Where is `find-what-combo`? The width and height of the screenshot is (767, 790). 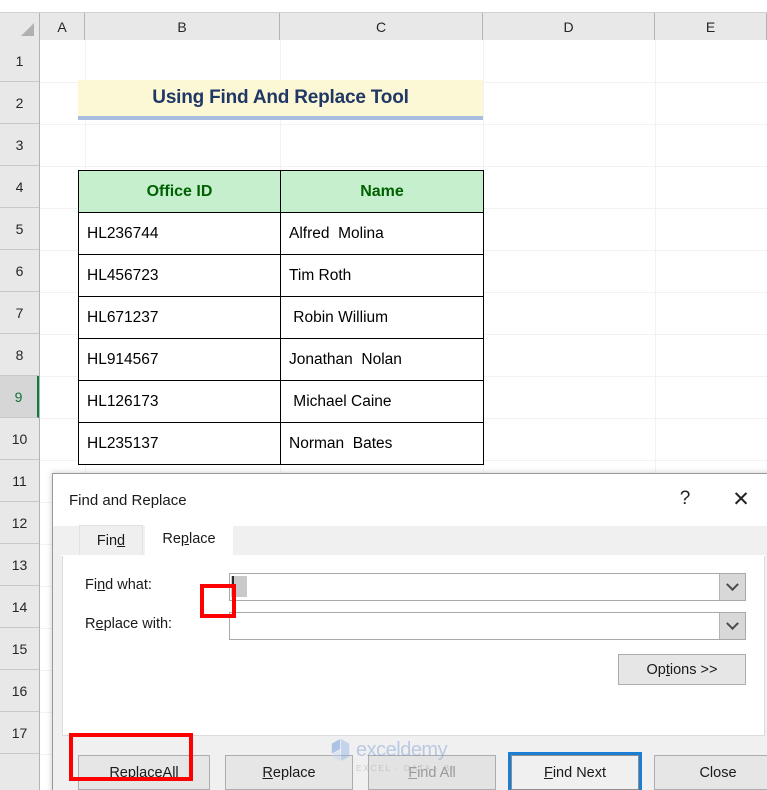 find-what-combo is located at coordinates (487, 587).